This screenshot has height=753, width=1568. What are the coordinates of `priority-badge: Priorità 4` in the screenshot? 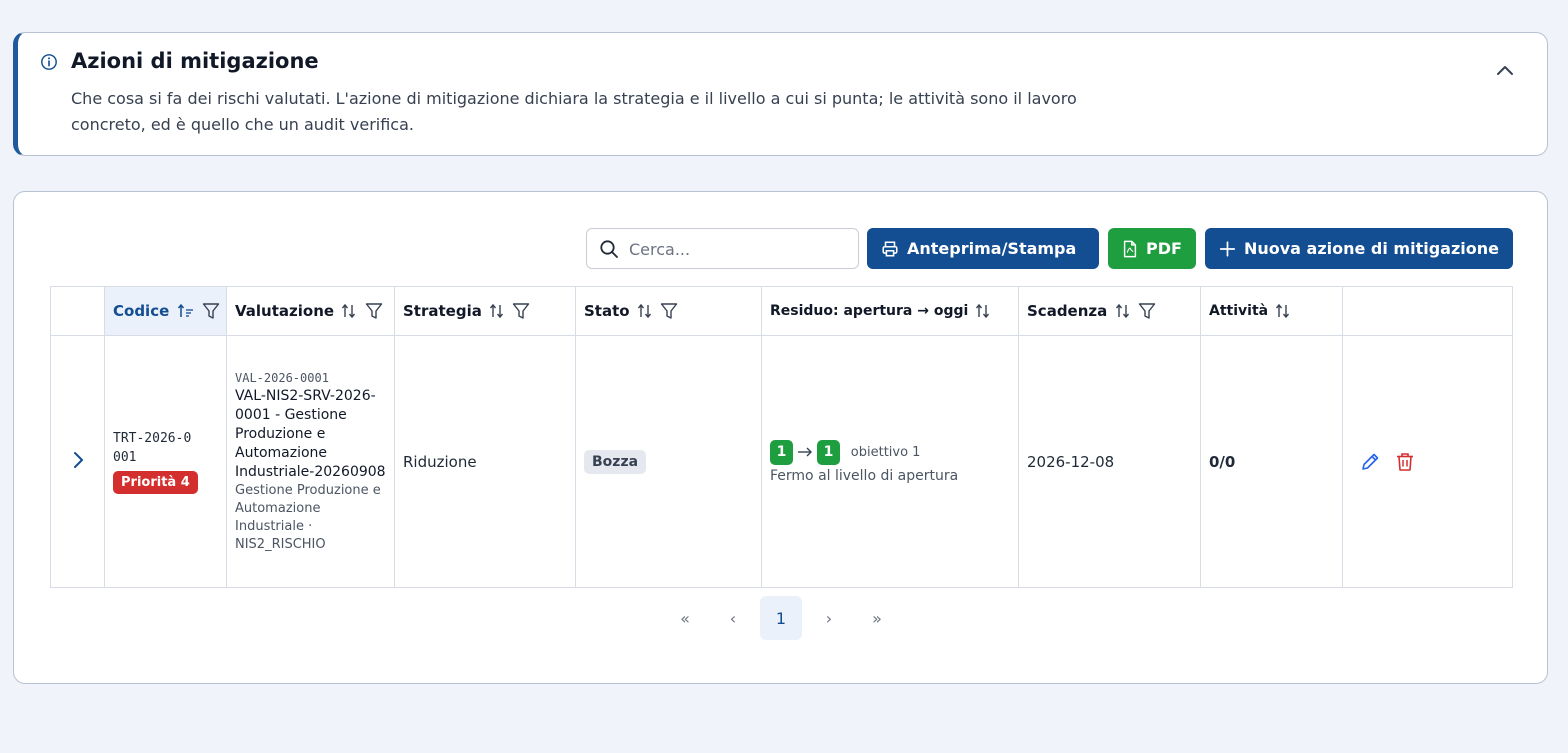 It's located at (155, 482).